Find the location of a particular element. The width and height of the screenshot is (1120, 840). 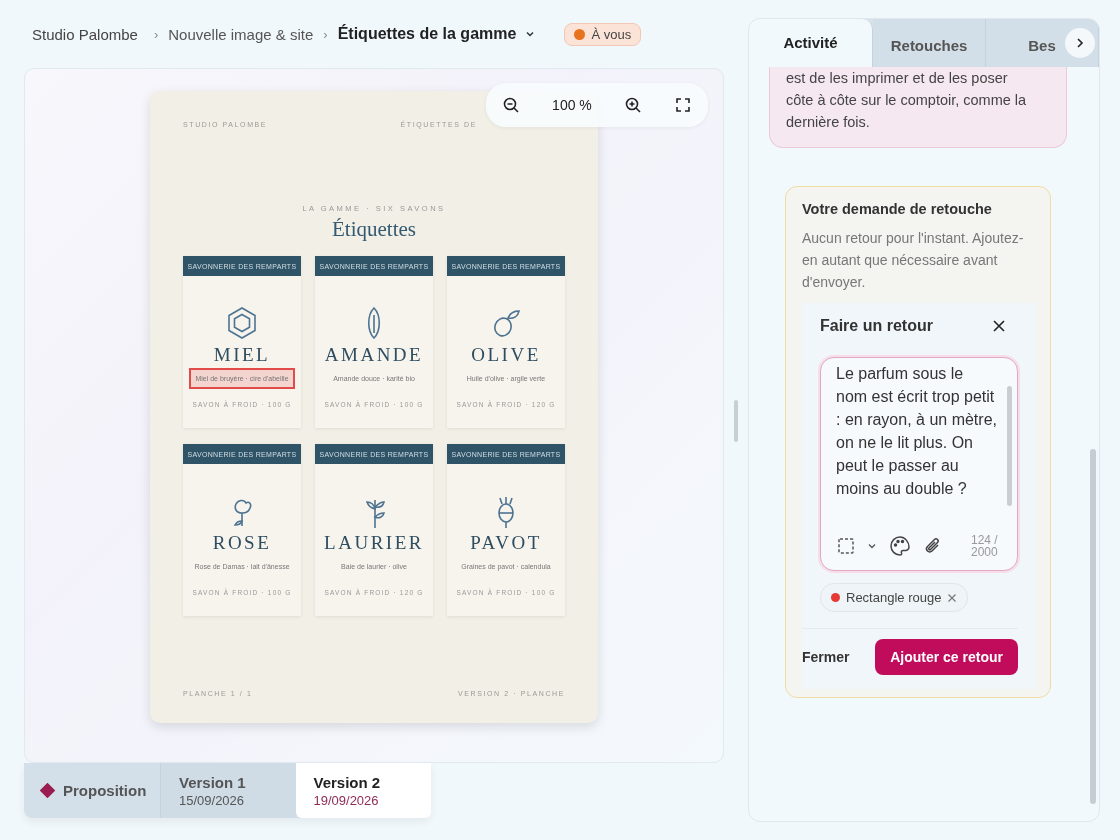

character-counter: 124 / 2000 is located at coordinates (985, 546).